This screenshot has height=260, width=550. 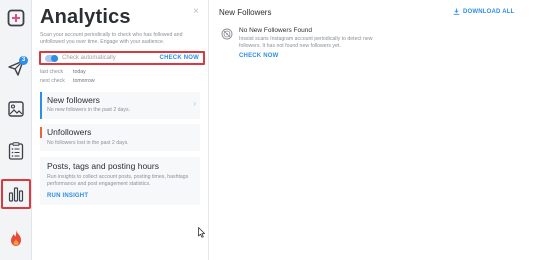 What do you see at coordinates (16, 68) in the screenshot?
I see `sidebar-item-direct: 3` at bounding box center [16, 68].